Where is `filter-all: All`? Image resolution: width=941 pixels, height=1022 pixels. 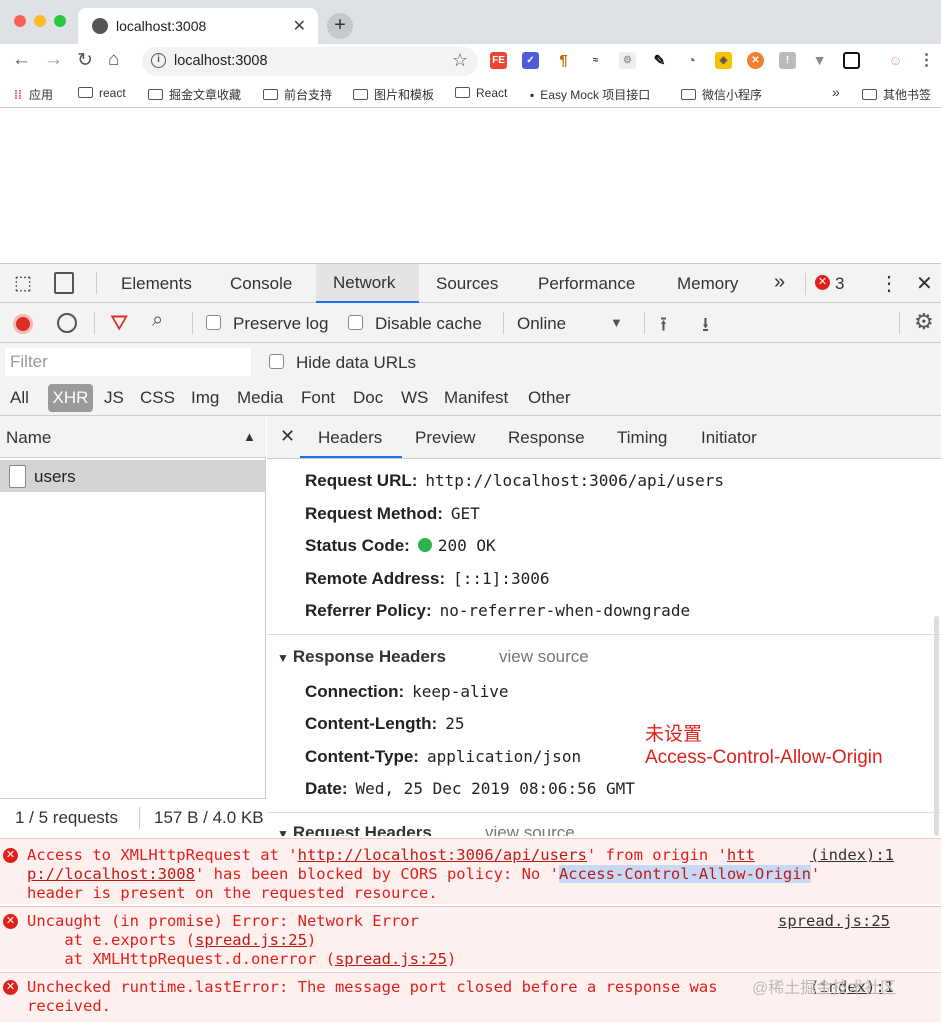 filter-all: All is located at coordinates (19, 398).